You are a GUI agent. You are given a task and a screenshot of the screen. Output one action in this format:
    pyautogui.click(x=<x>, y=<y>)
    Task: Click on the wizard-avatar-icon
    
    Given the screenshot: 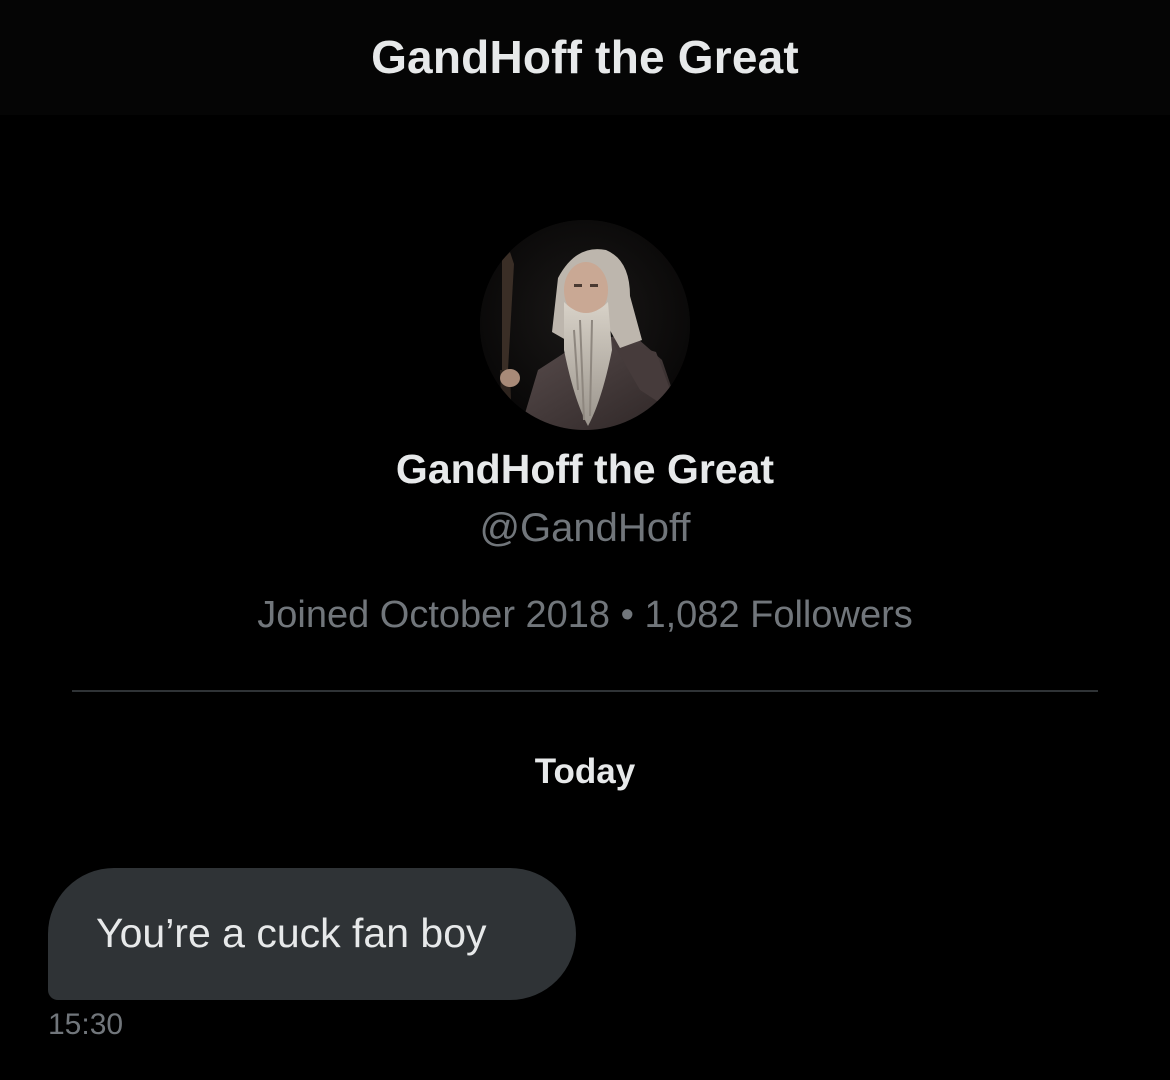 What is the action you would take?
    pyautogui.click(x=585, y=325)
    